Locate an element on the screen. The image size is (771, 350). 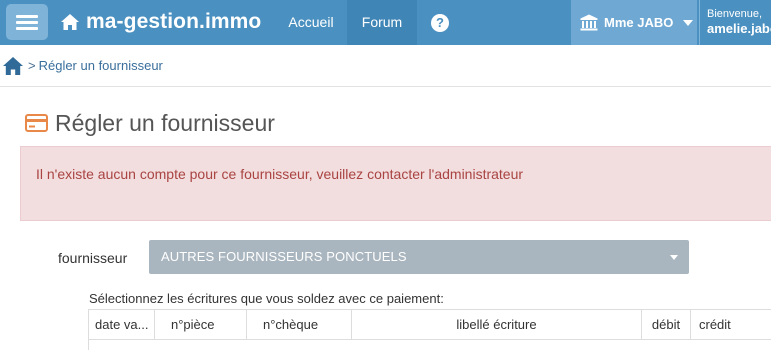
hamburger-menu-button is located at coordinates (27, 22).